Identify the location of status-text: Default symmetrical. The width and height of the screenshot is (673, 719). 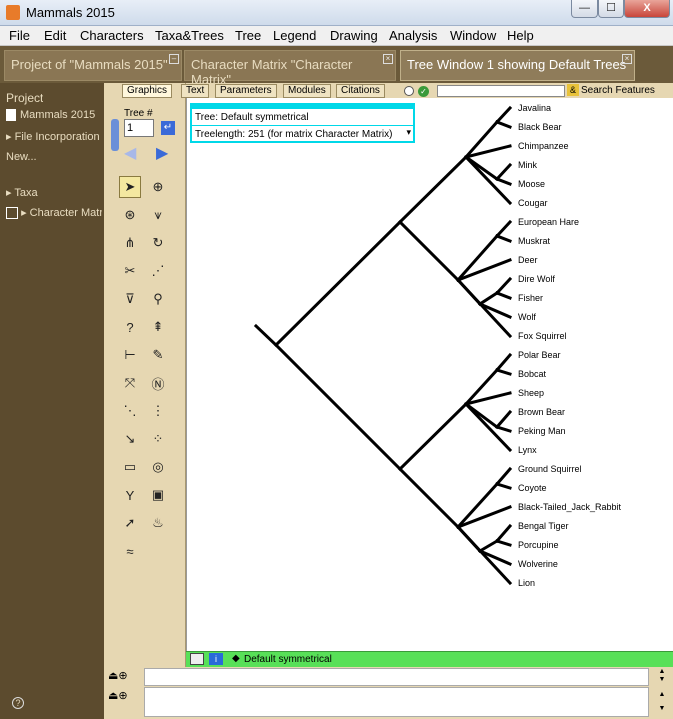
(288, 659).